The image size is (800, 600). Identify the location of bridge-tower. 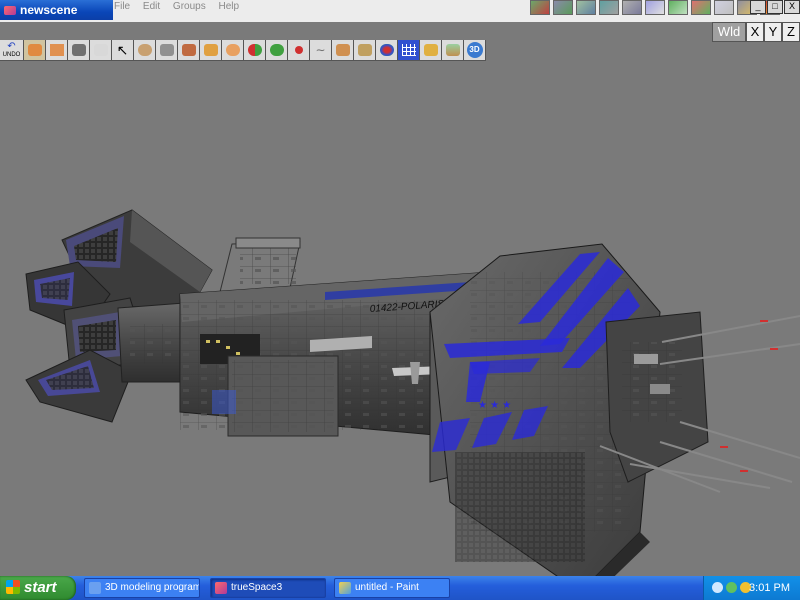
(260, 265).